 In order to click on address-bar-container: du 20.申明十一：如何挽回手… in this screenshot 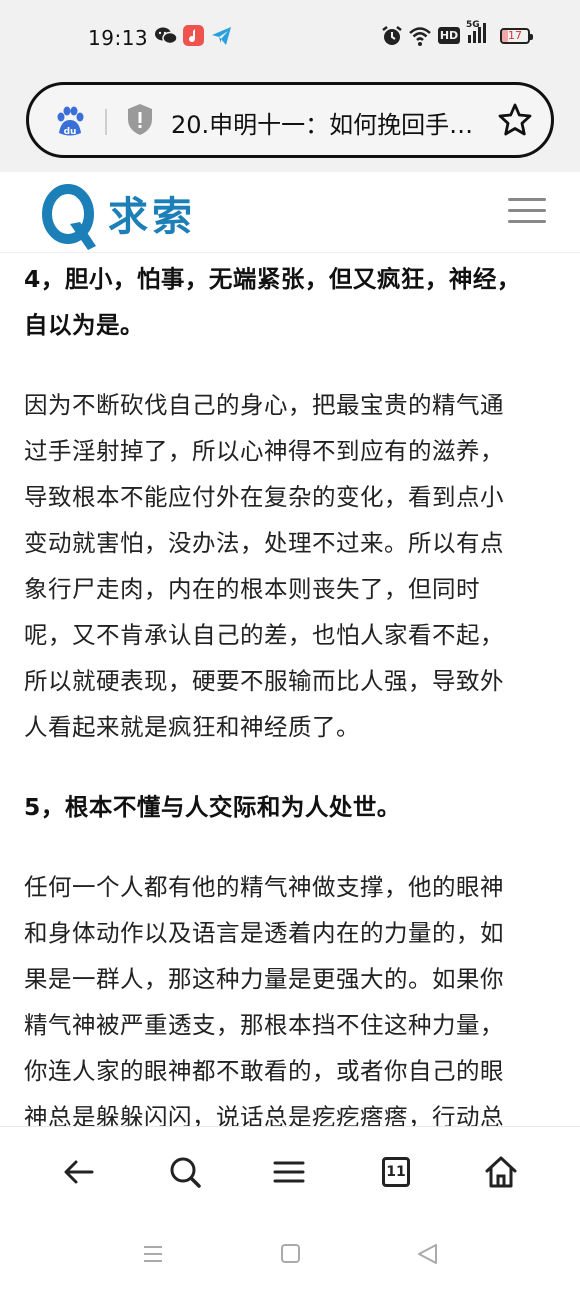, I will do `click(290, 123)`.